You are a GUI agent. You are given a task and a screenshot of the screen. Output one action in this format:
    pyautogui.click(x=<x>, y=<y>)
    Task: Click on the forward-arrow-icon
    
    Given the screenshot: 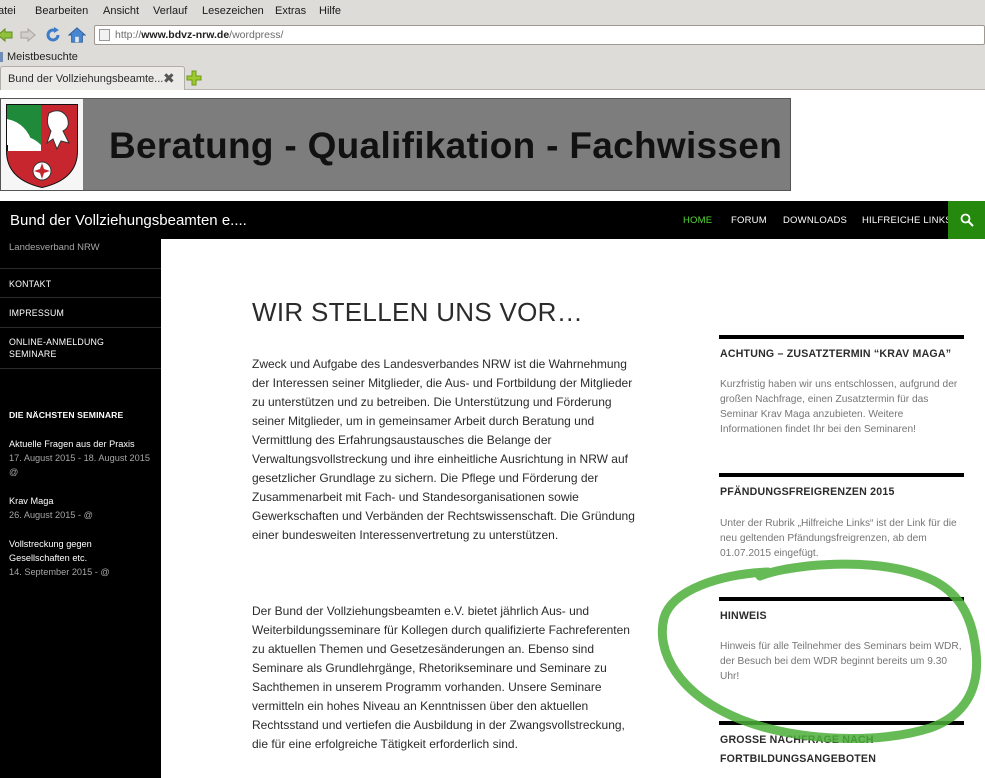 What is the action you would take?
    pyautogui.click(x=28, y=35)
    